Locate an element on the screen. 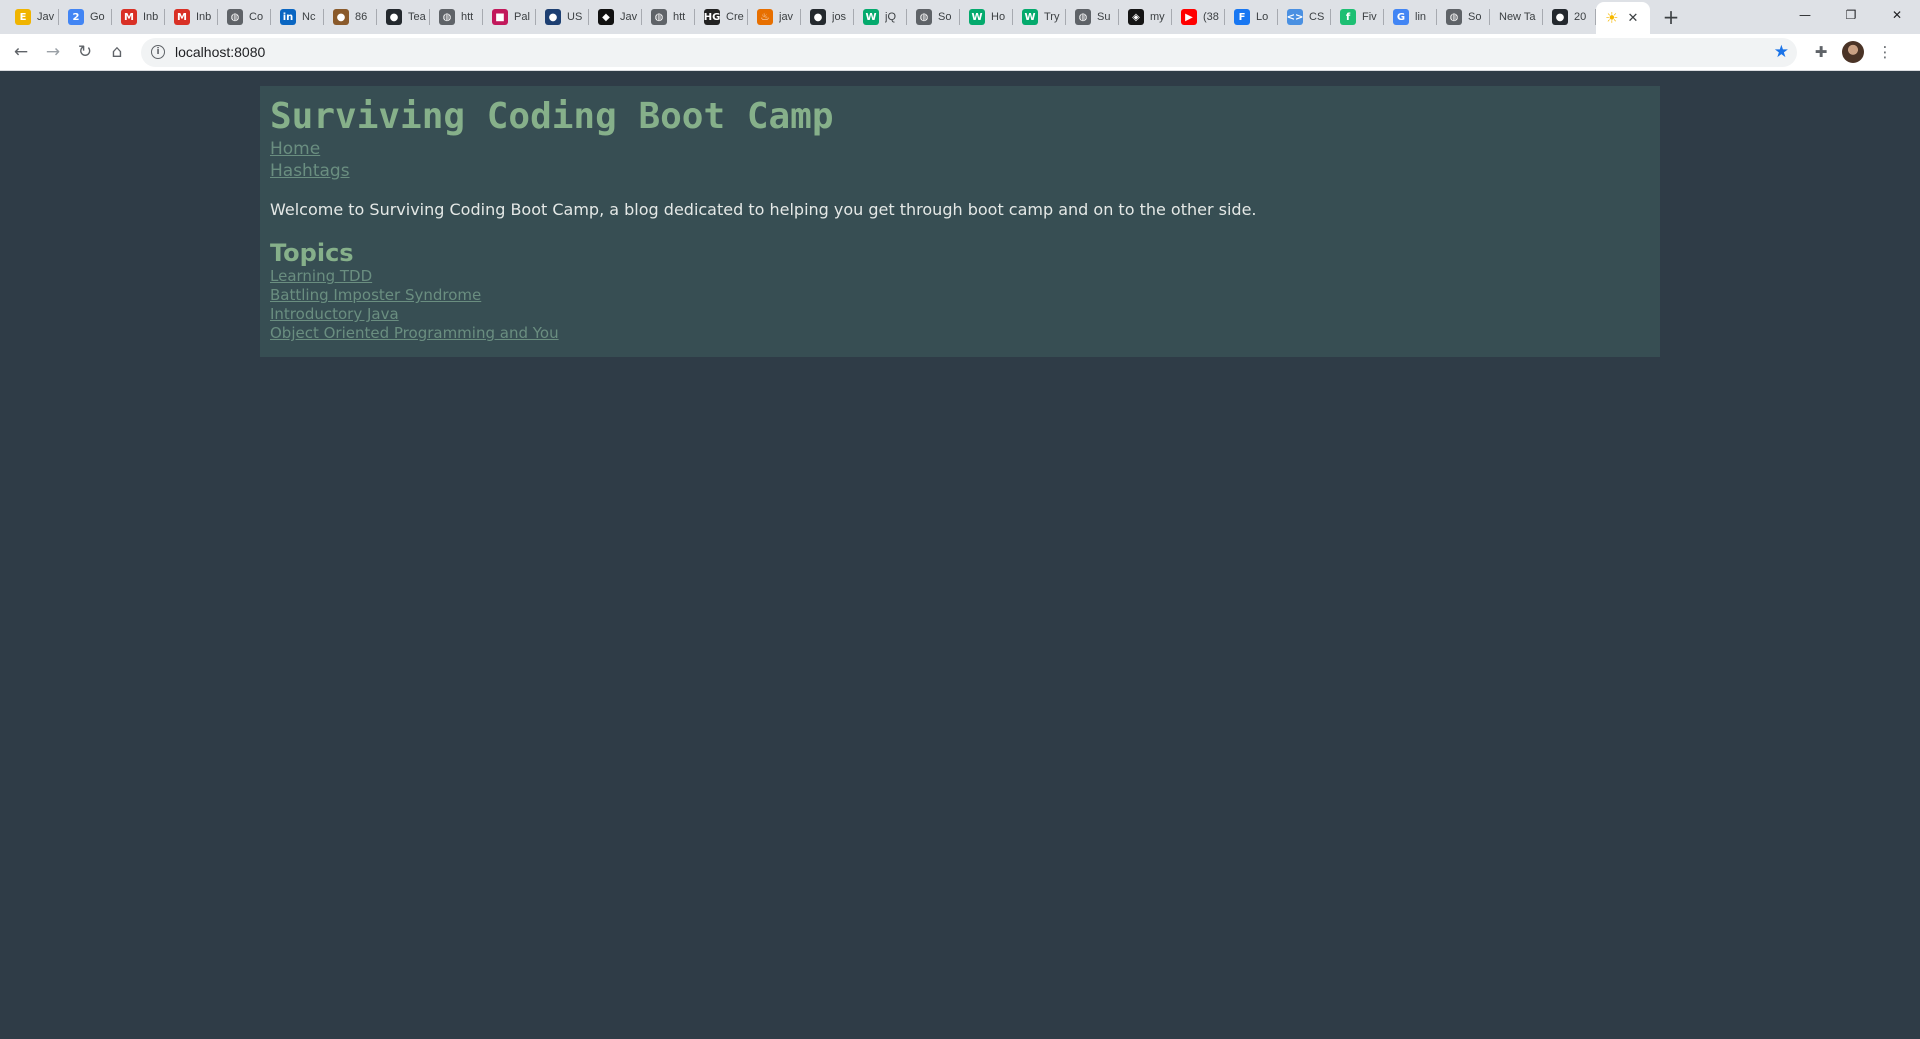 This screenshot has height=1039, width=1920. browser-menu-button: ⋮ is located at coordinates (1885, 52).